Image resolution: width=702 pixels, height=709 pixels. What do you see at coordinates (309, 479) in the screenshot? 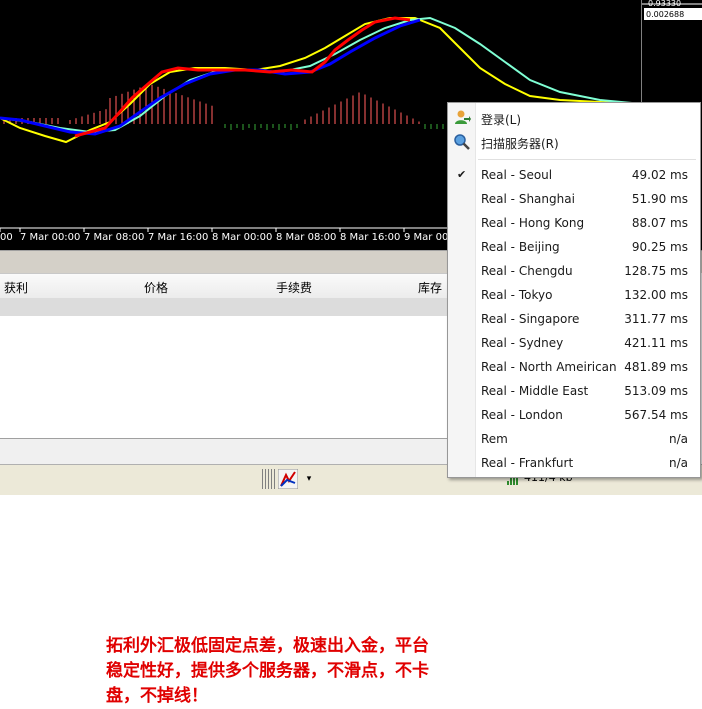
I see `chevron-down-icon: ▾` at bounding box center [309, 479].